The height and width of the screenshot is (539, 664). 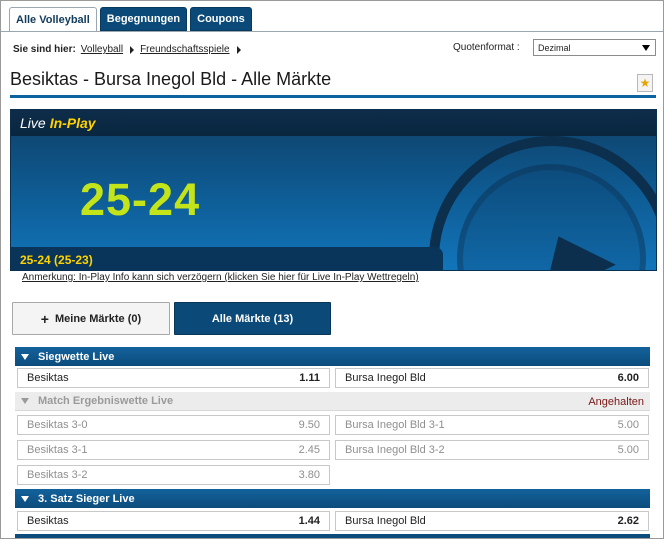 I want to click on favourite-button: ★, so click(x=645, y=83).